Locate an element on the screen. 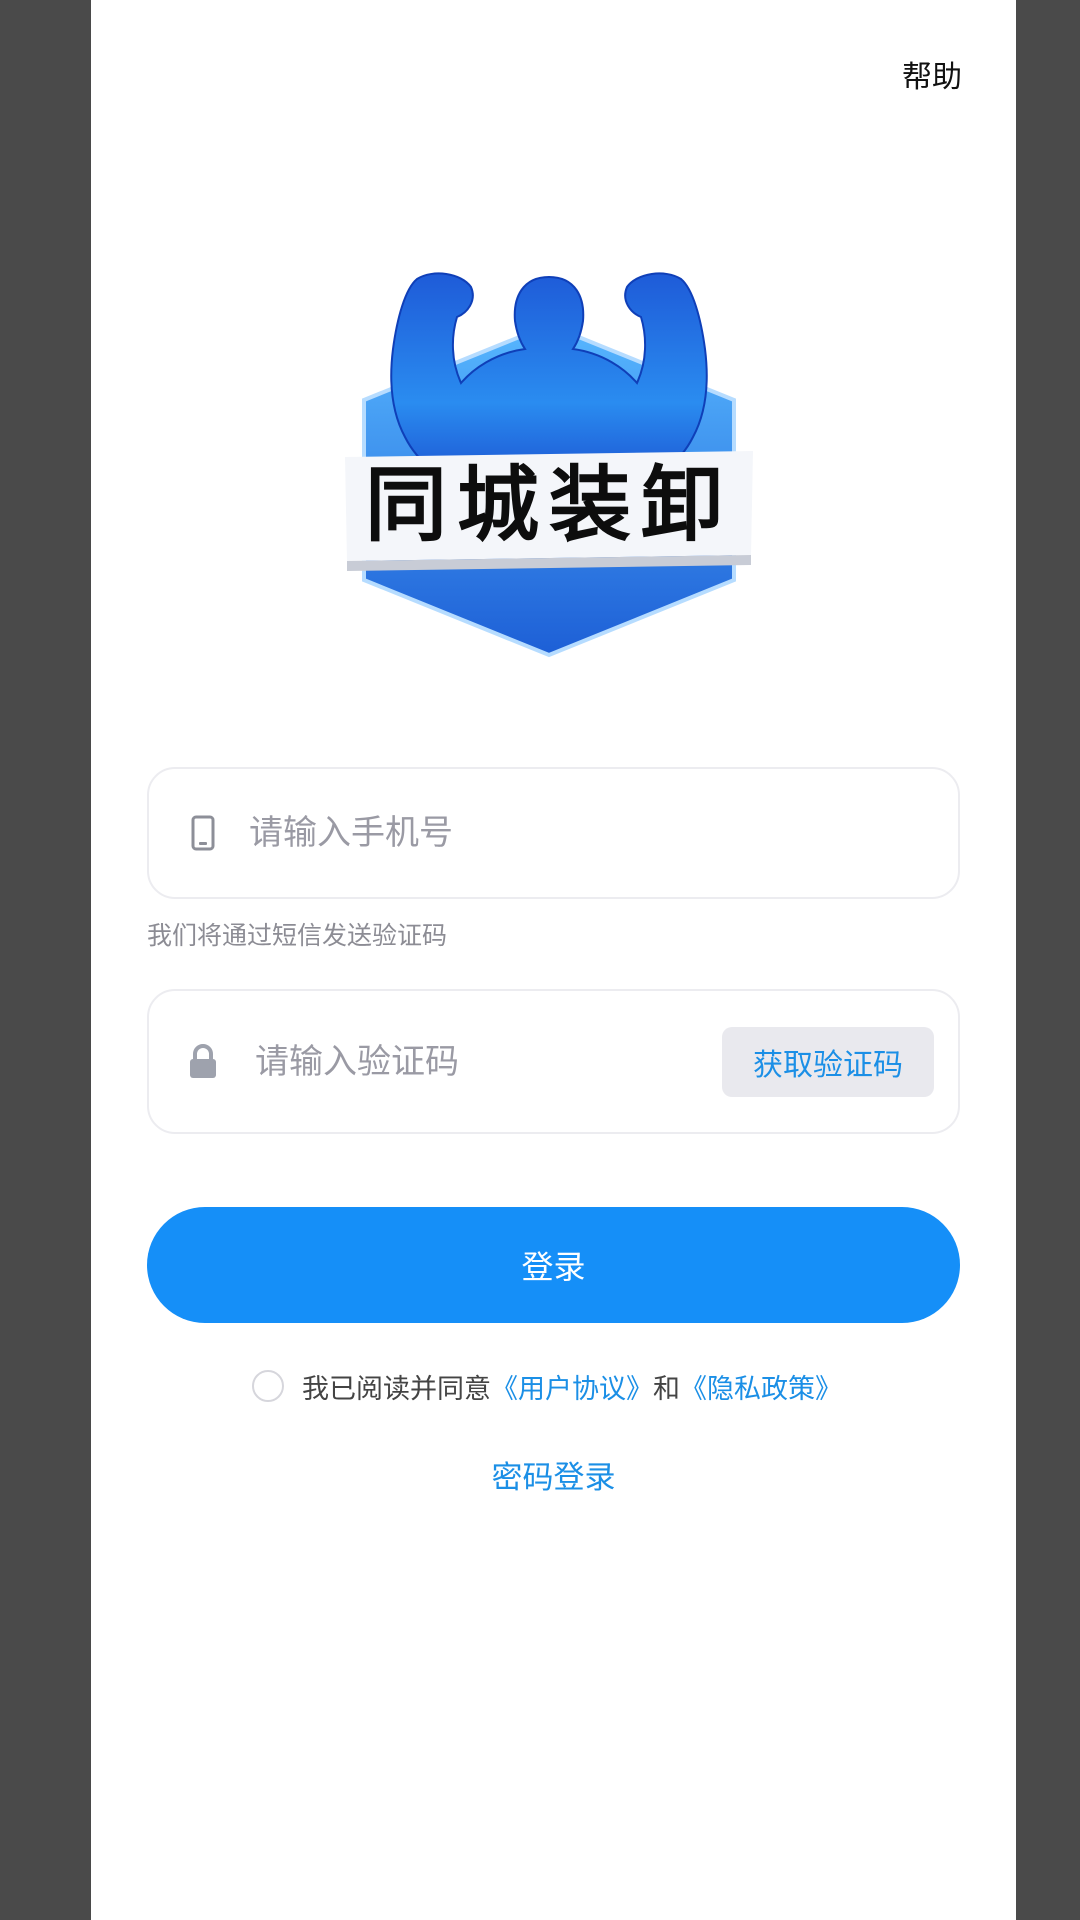 The height and width of the screenshot is (1920, 1080). get-code-button: 获取验证码 is located at coordinates (828, 1062).